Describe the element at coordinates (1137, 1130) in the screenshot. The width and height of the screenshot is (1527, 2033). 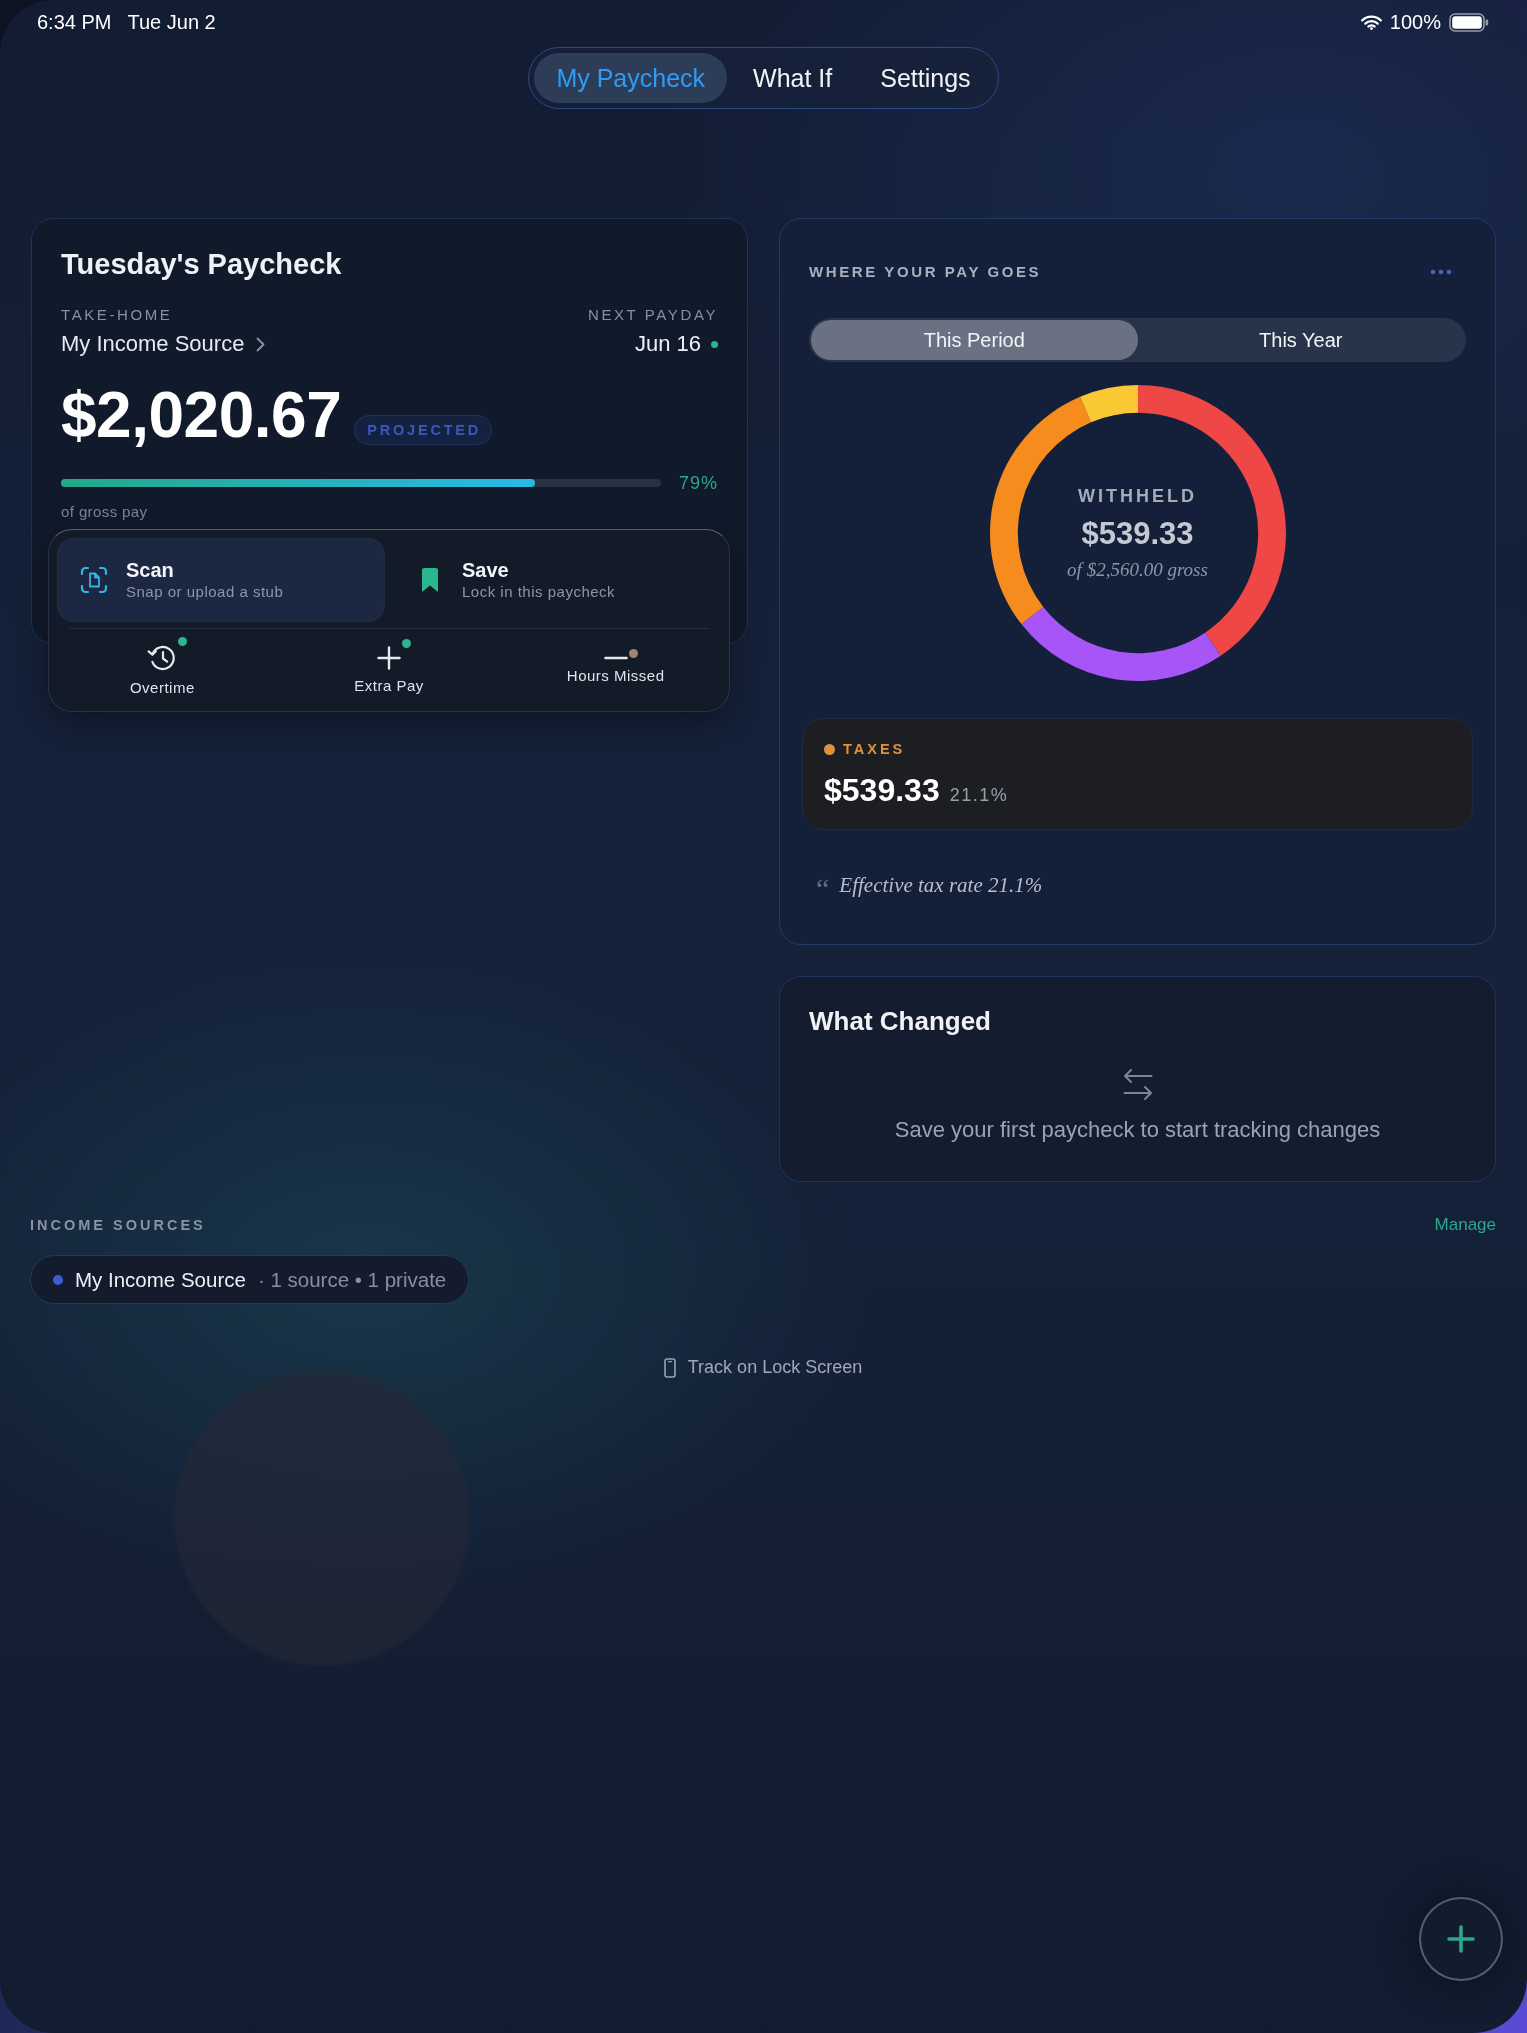
I see `empty-state-message: Save your first paycheck to start tracking changes` at that location.